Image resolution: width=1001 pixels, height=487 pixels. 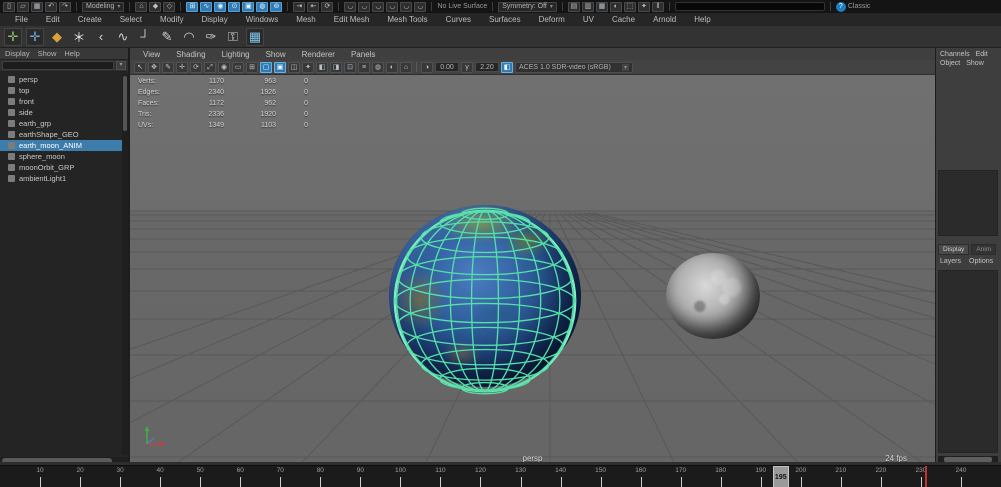 What do you see at coordinates (713, 296) in the screenshot?
I see `moon-sphere` at bounding box center [713, 296].